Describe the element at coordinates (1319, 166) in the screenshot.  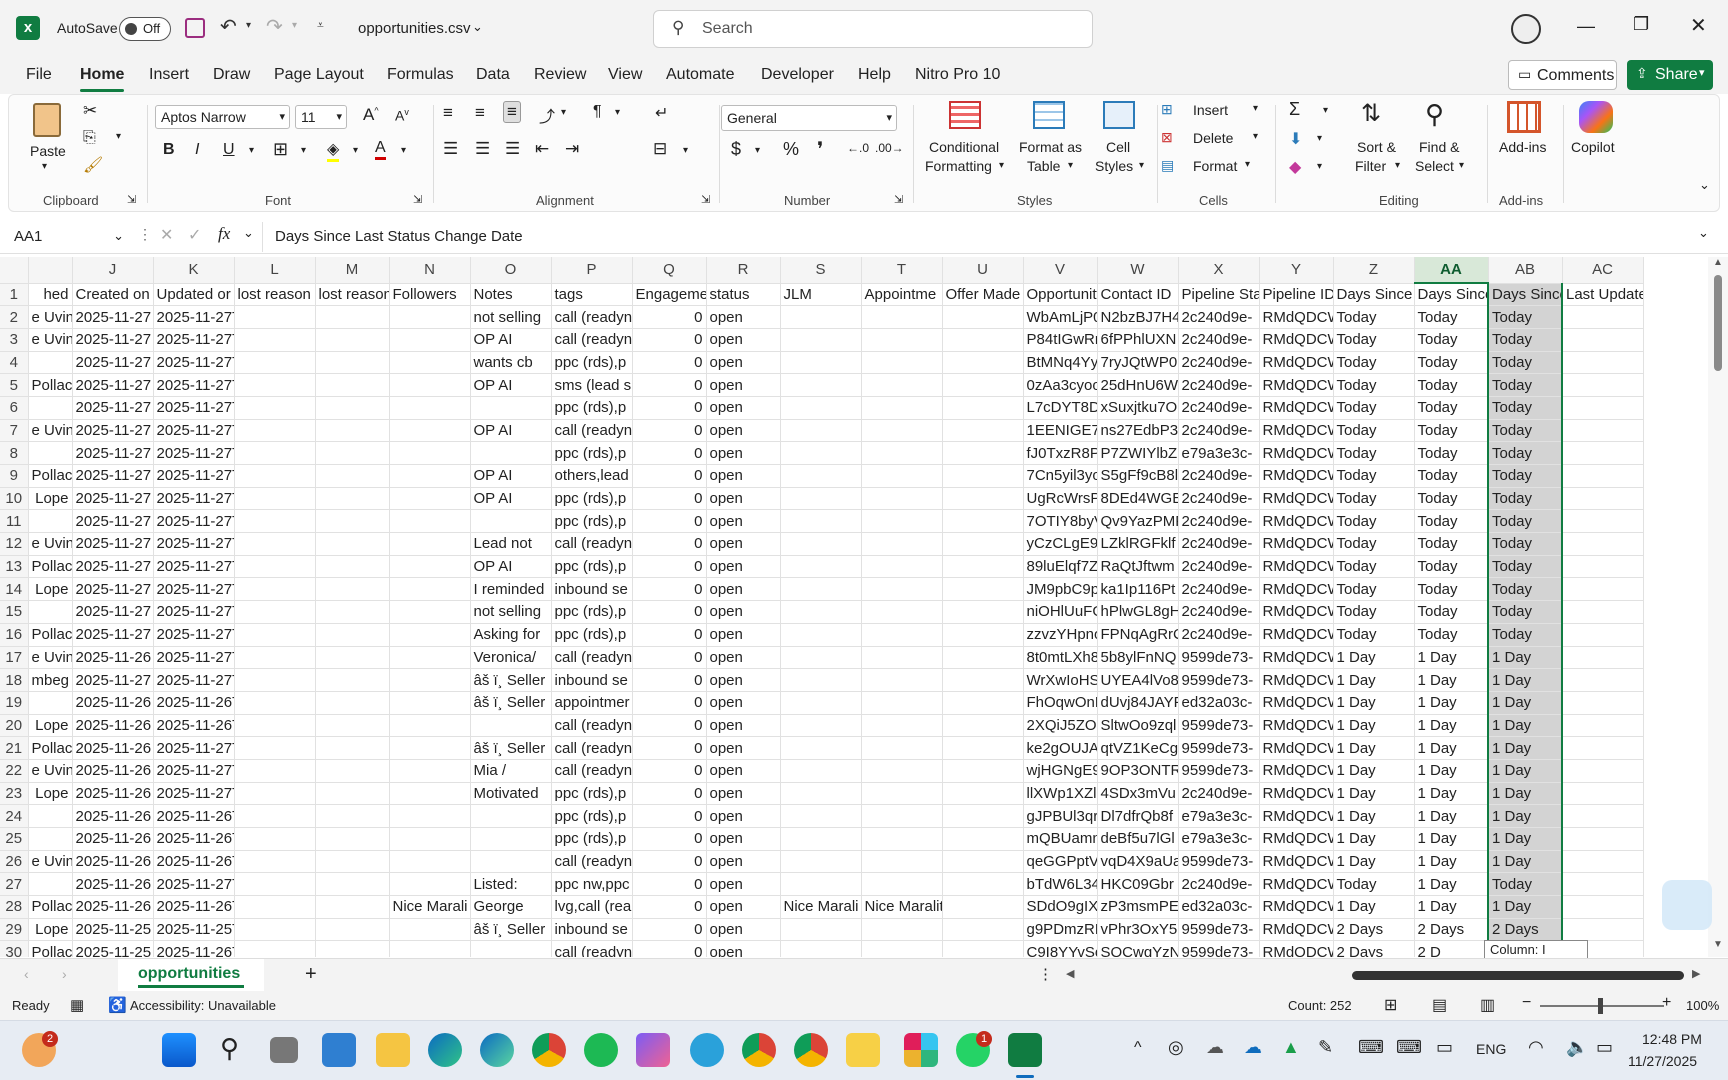
I see `clear-dropdown-icon: ▾` at that location.